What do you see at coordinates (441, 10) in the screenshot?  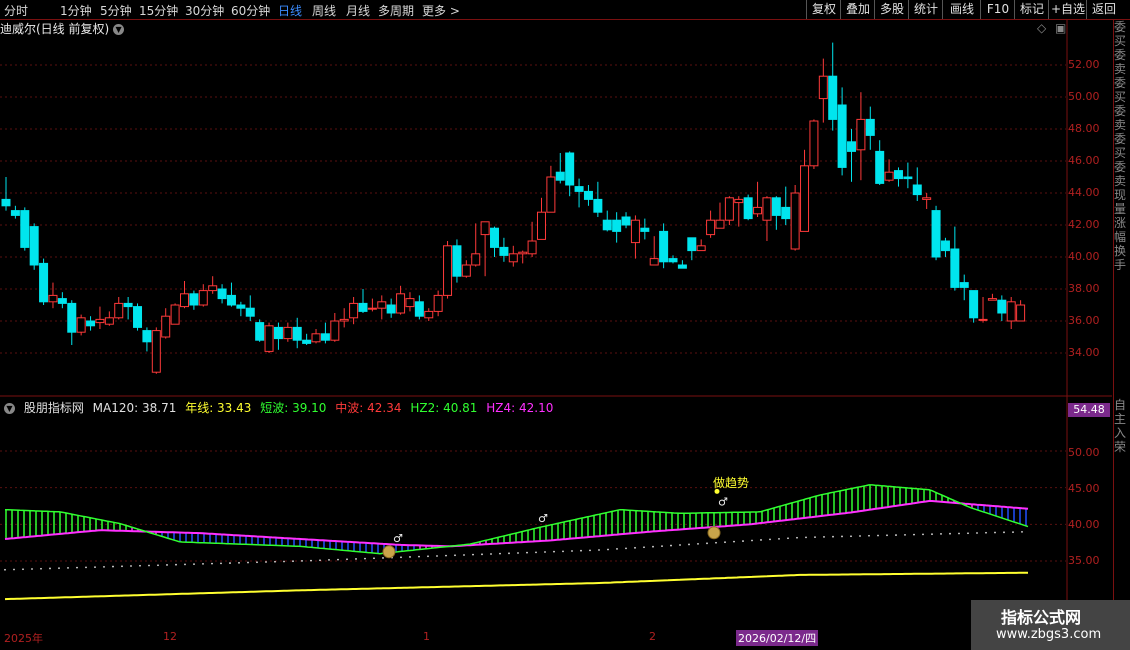 I see `tab-more: 更多 >` at bounding box center [441, 10].